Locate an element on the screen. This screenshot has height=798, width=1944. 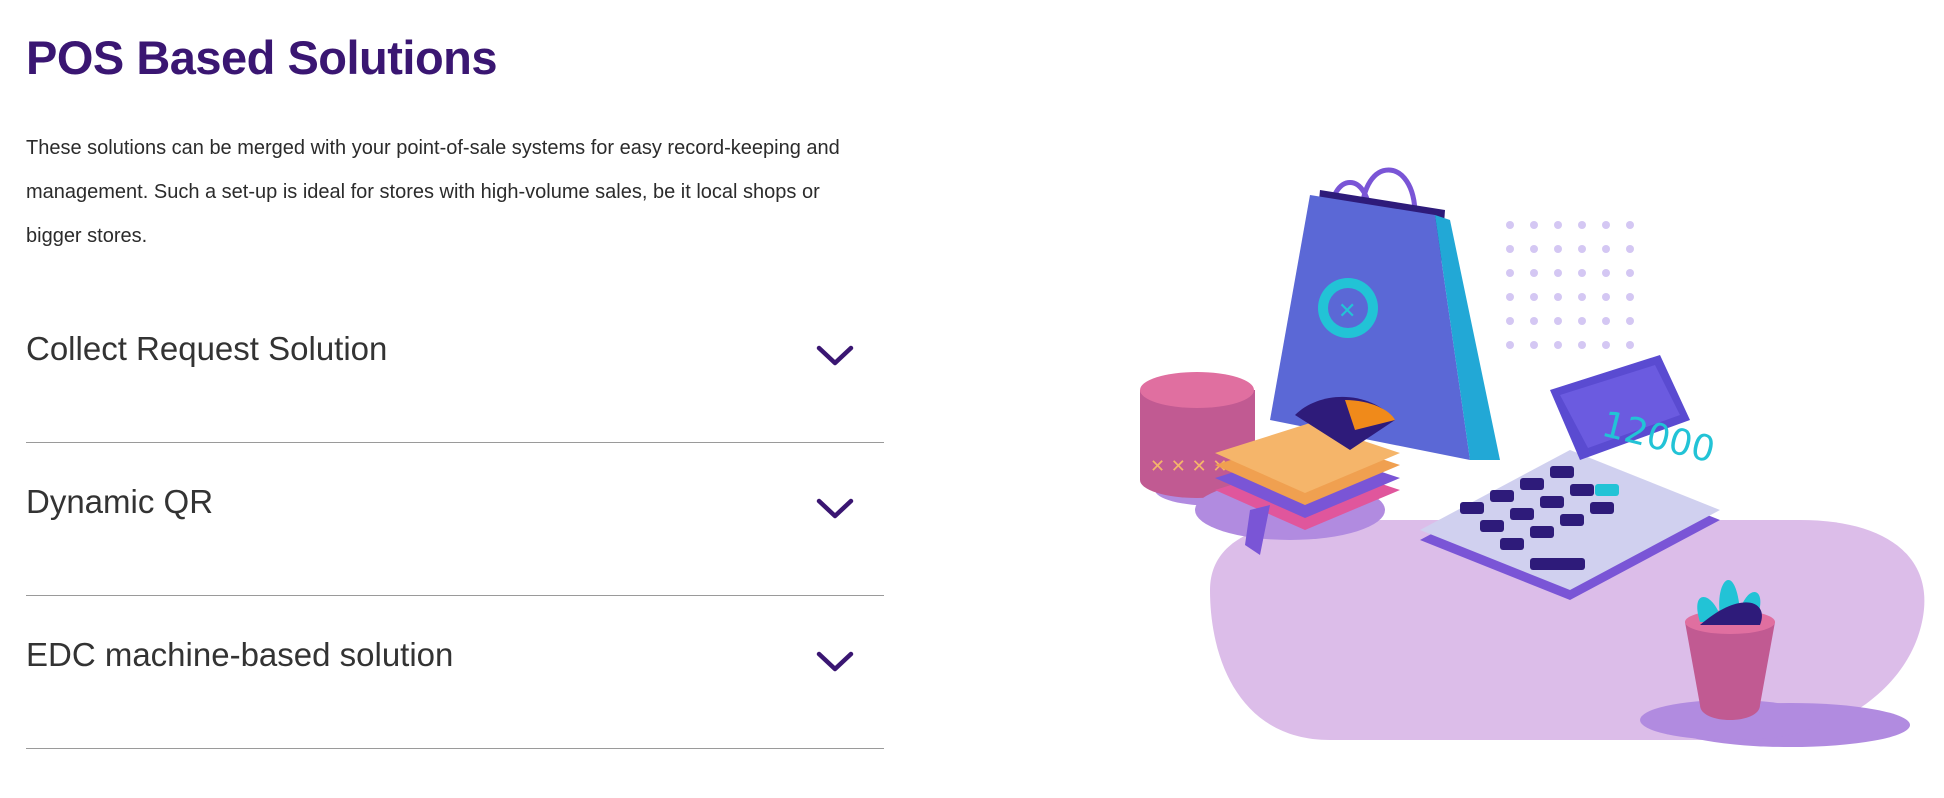
accordion-item-dynamic-qr: Dynamic QR is located at coordinates (455, 519).